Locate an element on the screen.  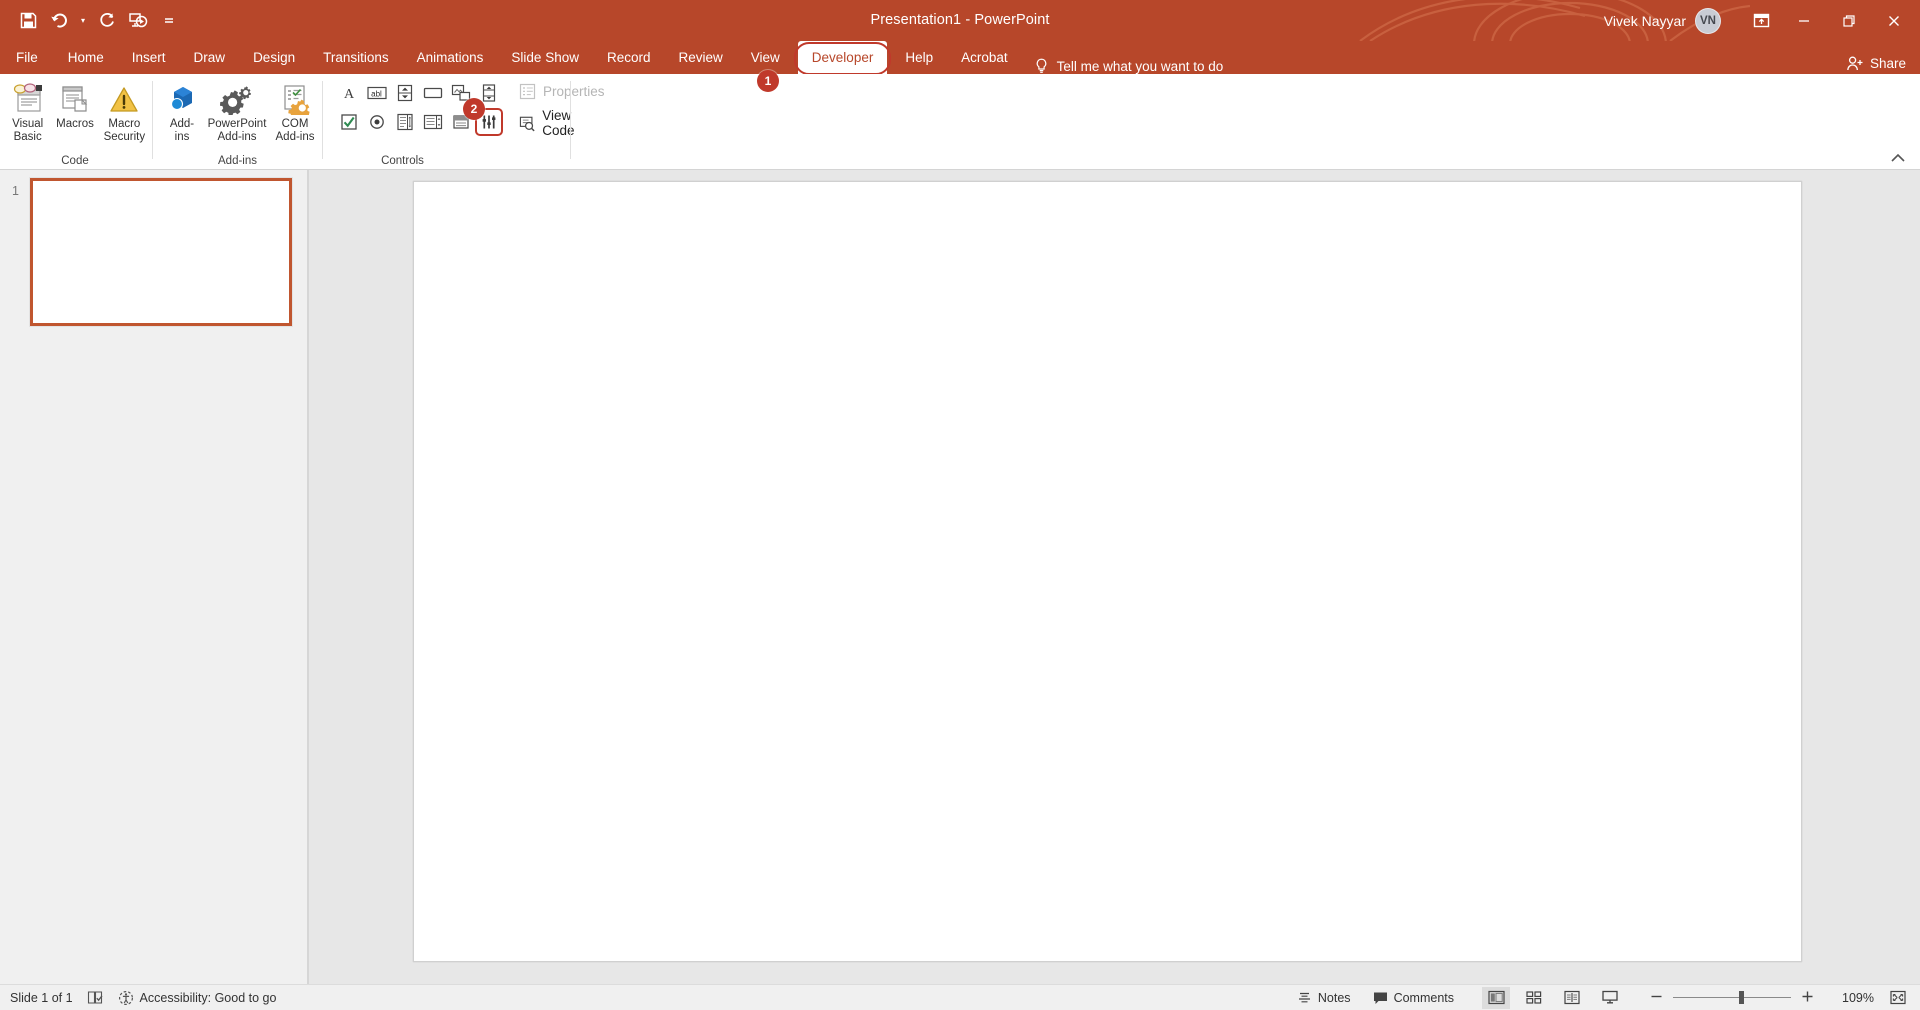
share-button: Share is located at coordinates (1876, 63).